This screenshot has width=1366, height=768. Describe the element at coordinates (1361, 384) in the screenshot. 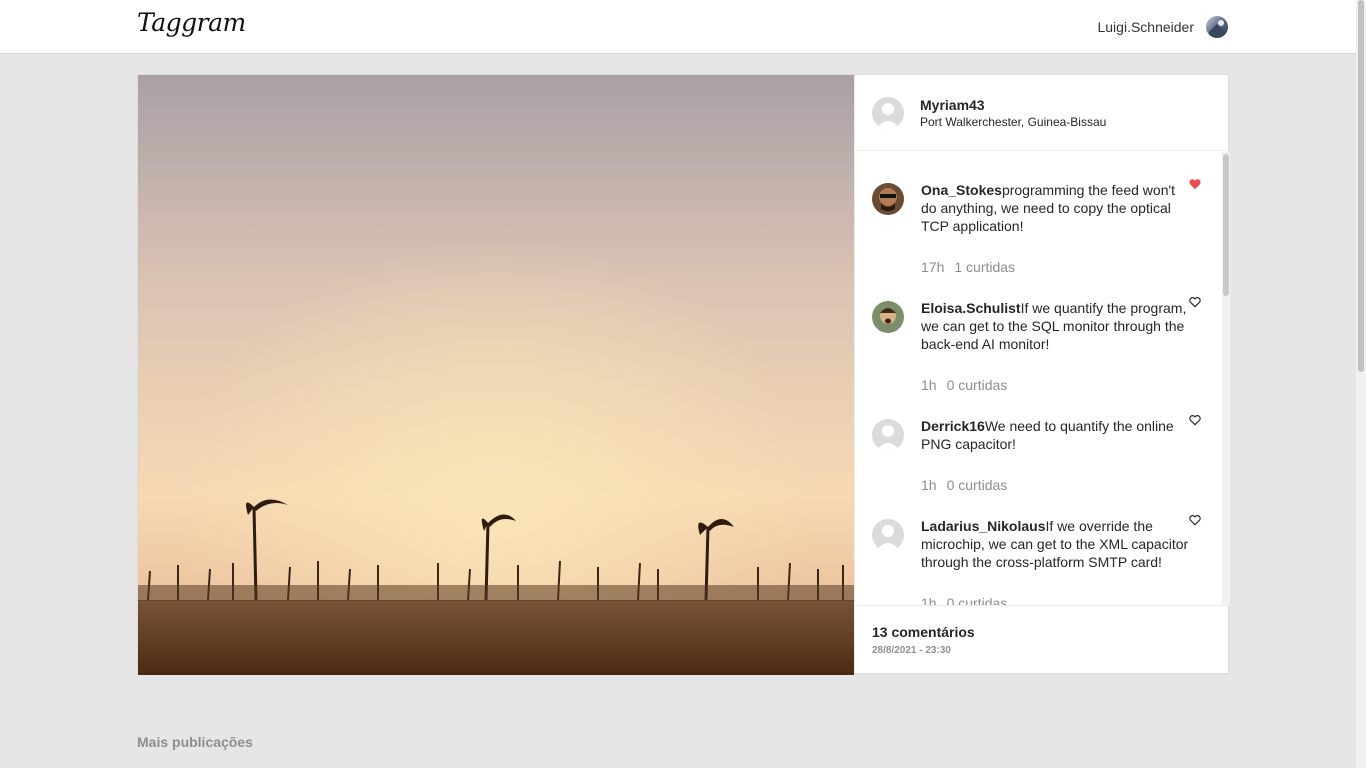

I see `page-scrollbar` at that location.